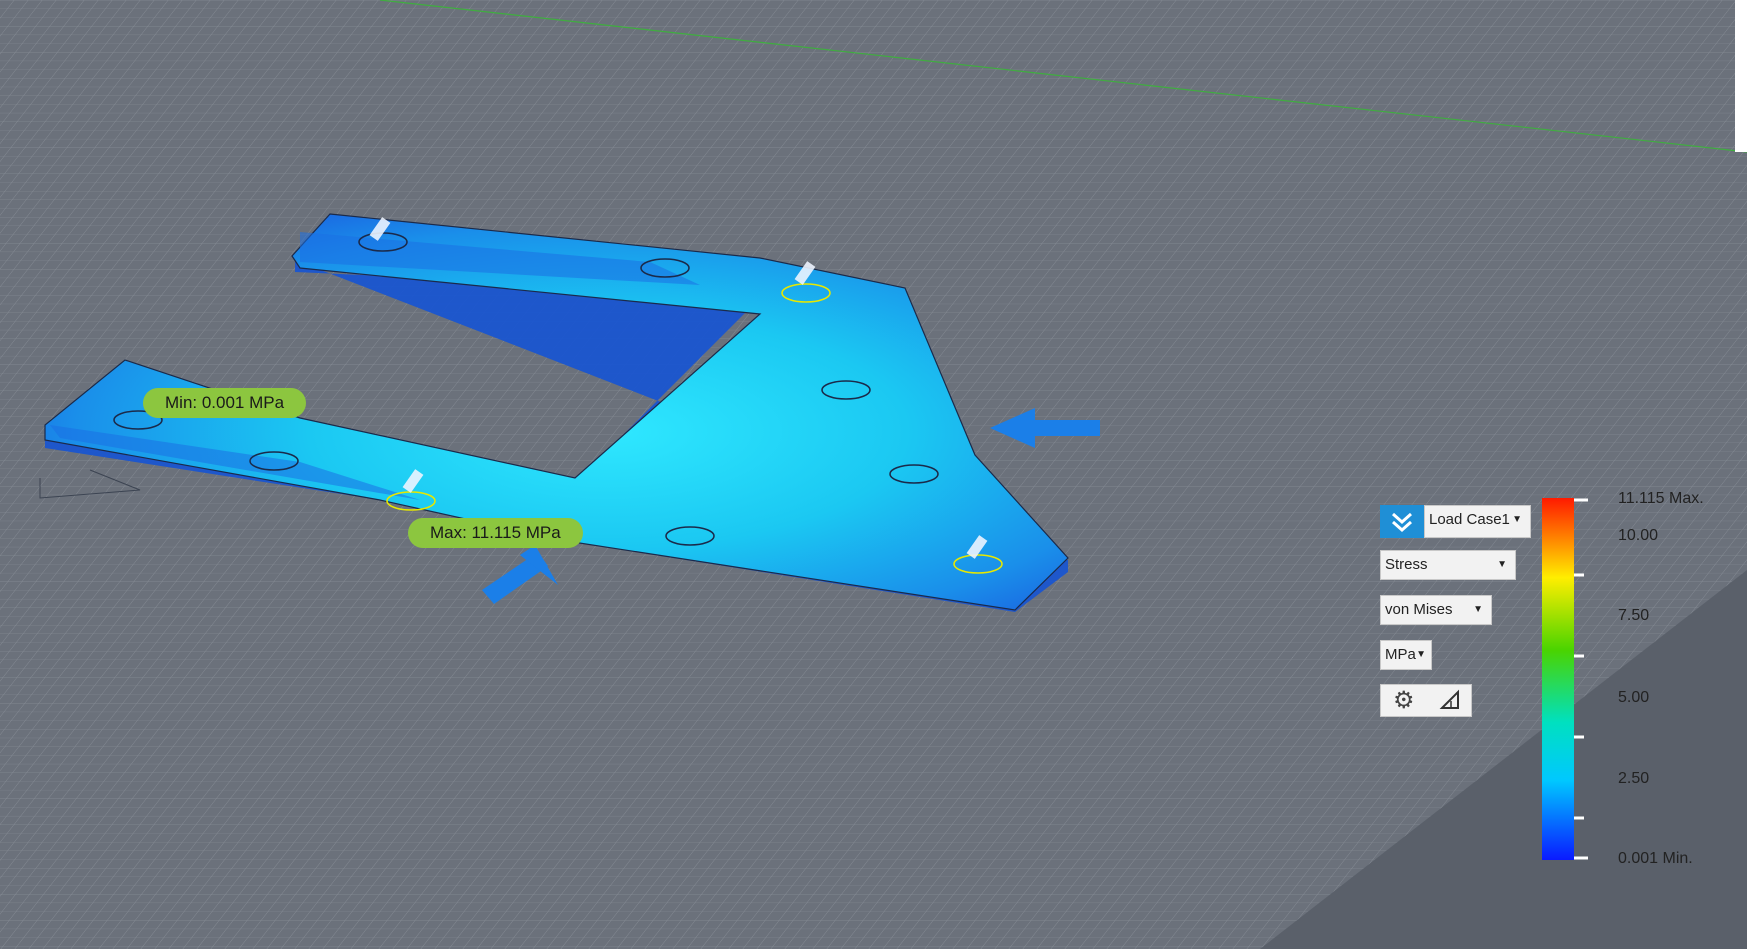  Describe the element at coordinates (1404, 700) in the screenshot. I see `gear-icon: ⚙` at that location.